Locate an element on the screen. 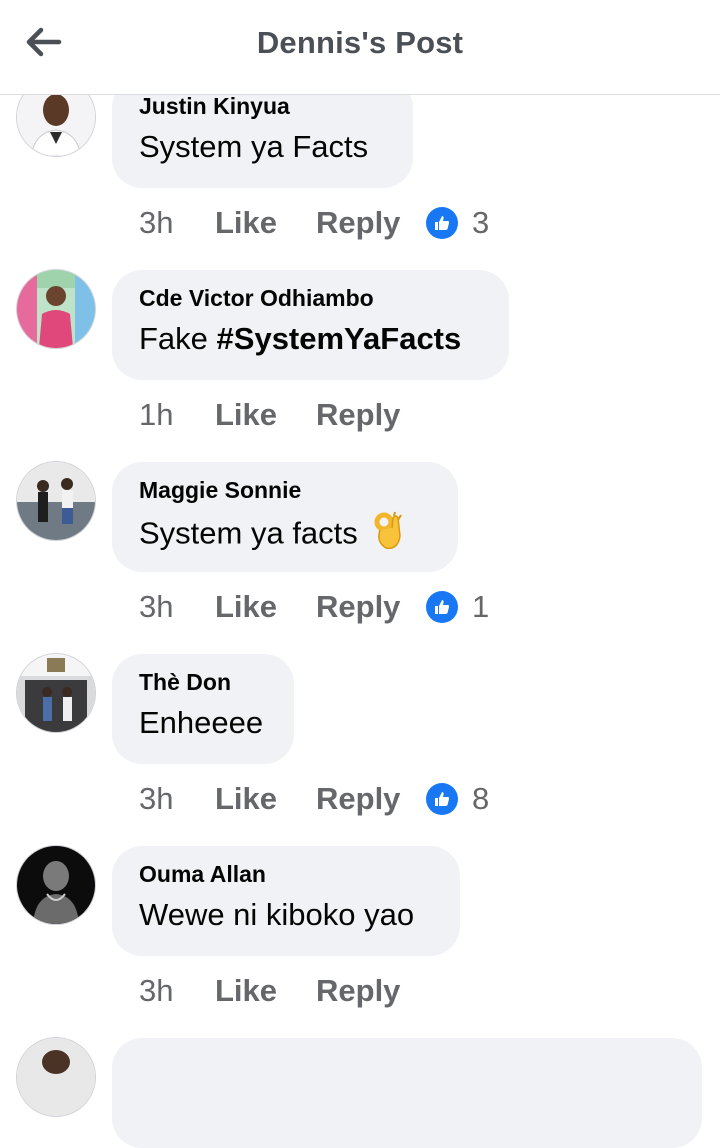 This screenshot has width=720, height=1148. comment-text: Enheeee is located at coordinates (201, 722).